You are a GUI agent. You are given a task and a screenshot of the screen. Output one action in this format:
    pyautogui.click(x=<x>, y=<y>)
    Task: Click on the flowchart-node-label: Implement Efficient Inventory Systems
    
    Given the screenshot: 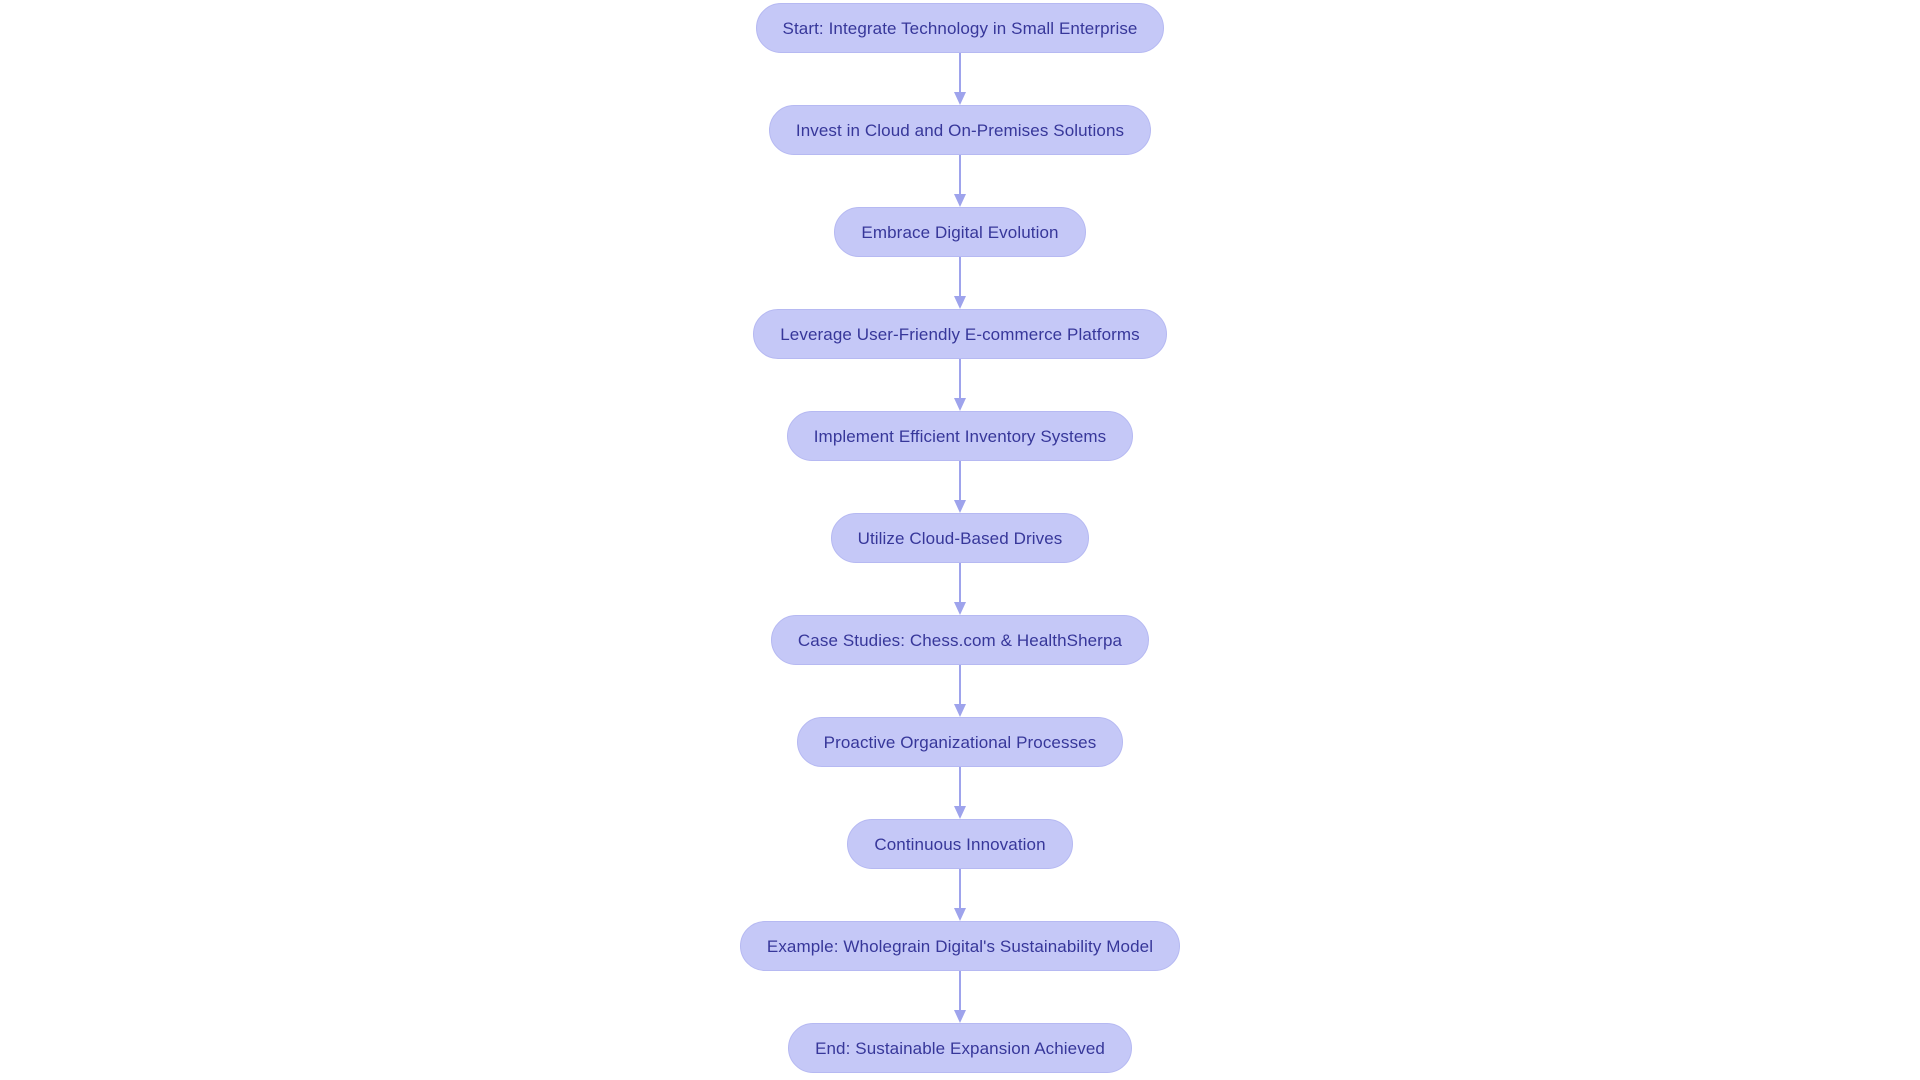 What is the action you would take?
    pyautogui.click(x=960, y=436)
    